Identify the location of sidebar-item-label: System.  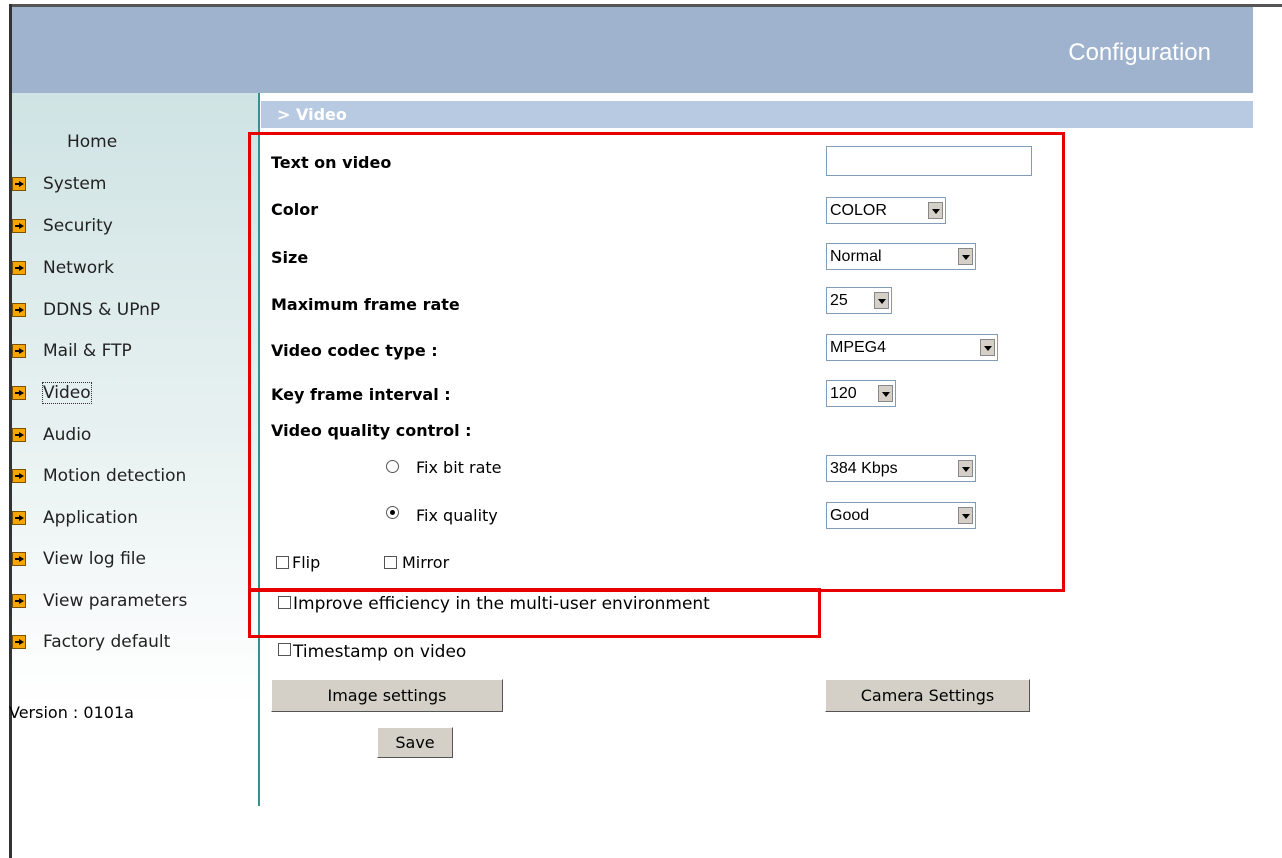
(75, 184).